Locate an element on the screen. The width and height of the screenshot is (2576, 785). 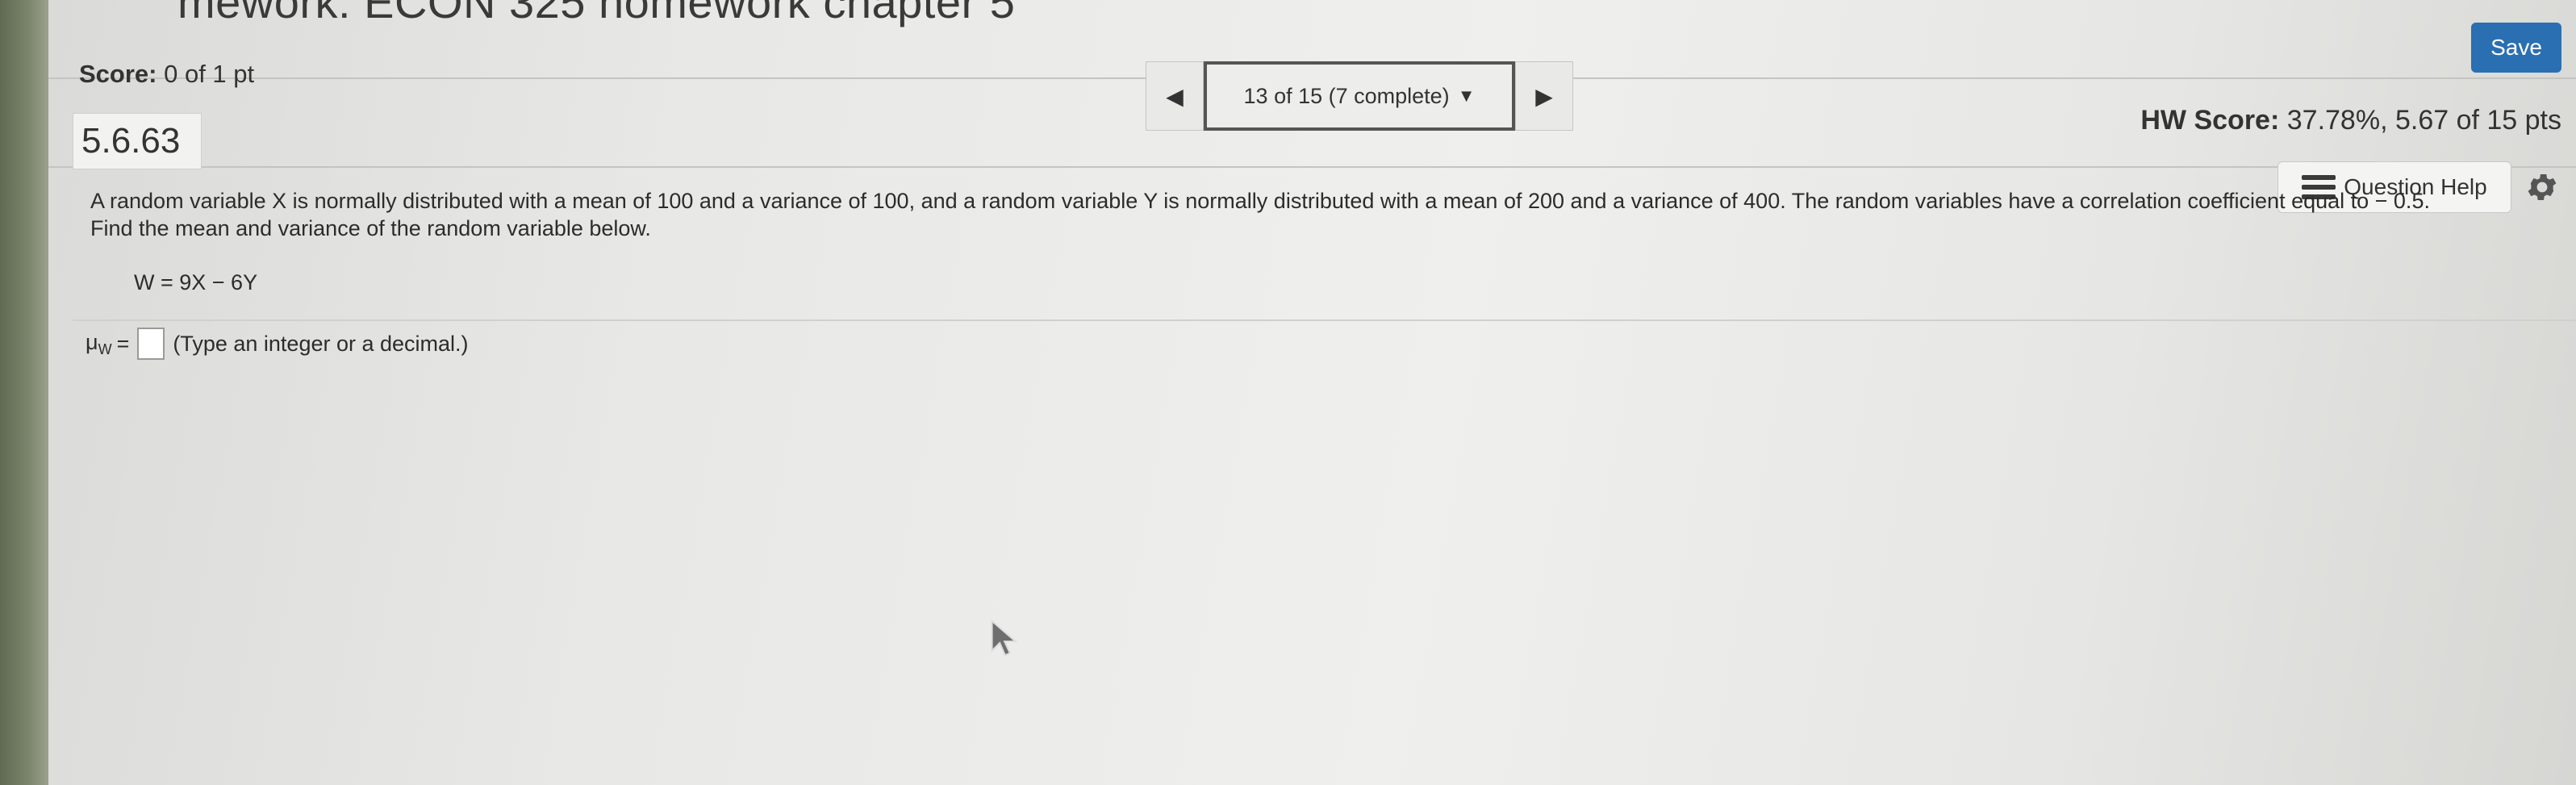
question-divider is located at coordinates (1312, 167).